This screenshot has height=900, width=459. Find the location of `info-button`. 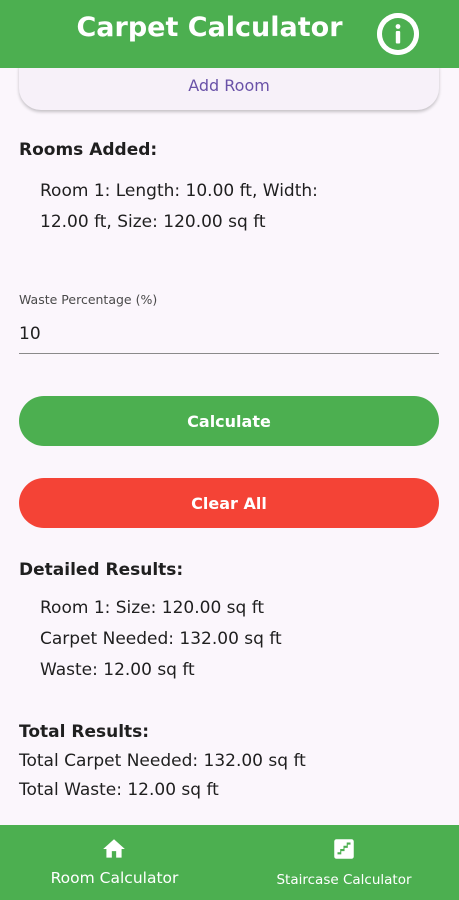

info-button is located at coordinates (398, 34).